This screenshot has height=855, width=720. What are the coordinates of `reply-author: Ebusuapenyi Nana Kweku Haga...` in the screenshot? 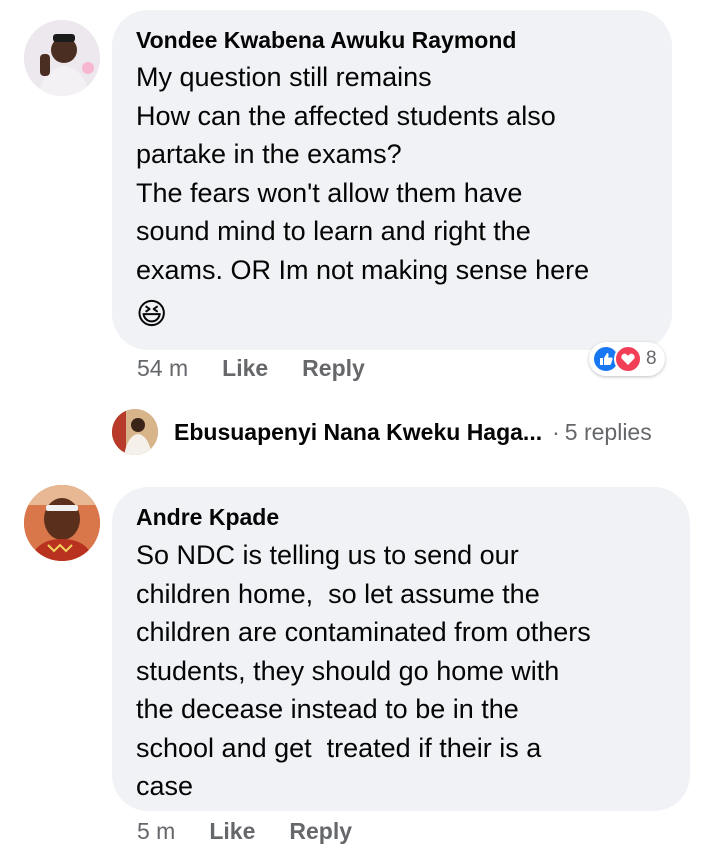 It's located at (358, 432).